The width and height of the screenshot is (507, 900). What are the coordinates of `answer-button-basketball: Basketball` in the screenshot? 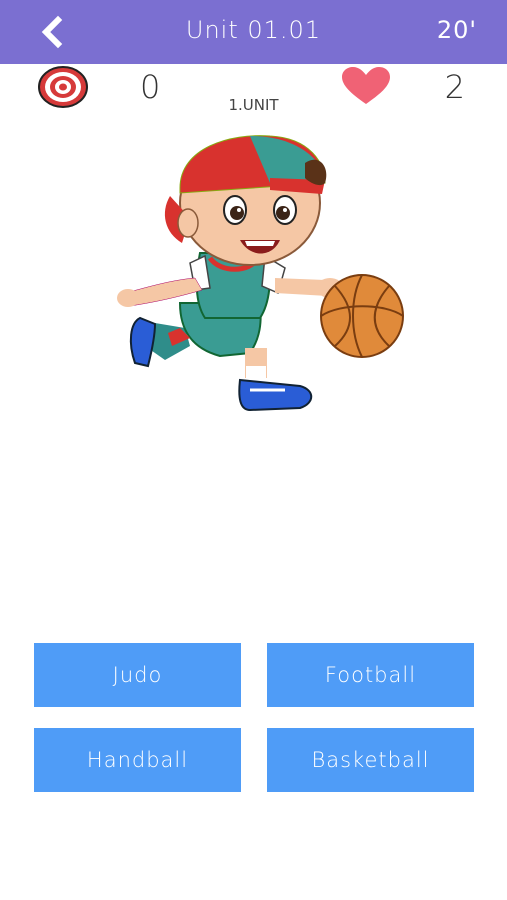 It's located at (370, 760).